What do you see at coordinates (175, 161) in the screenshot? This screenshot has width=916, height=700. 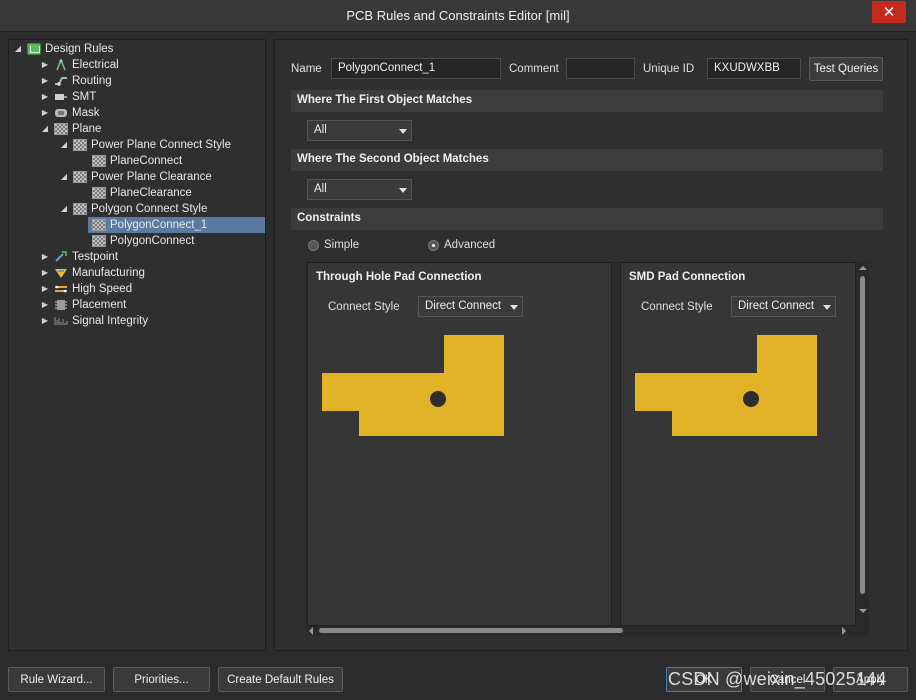 I see `tree-item-planeconnect: PlaneConnect` at bounding box center [175, 161].